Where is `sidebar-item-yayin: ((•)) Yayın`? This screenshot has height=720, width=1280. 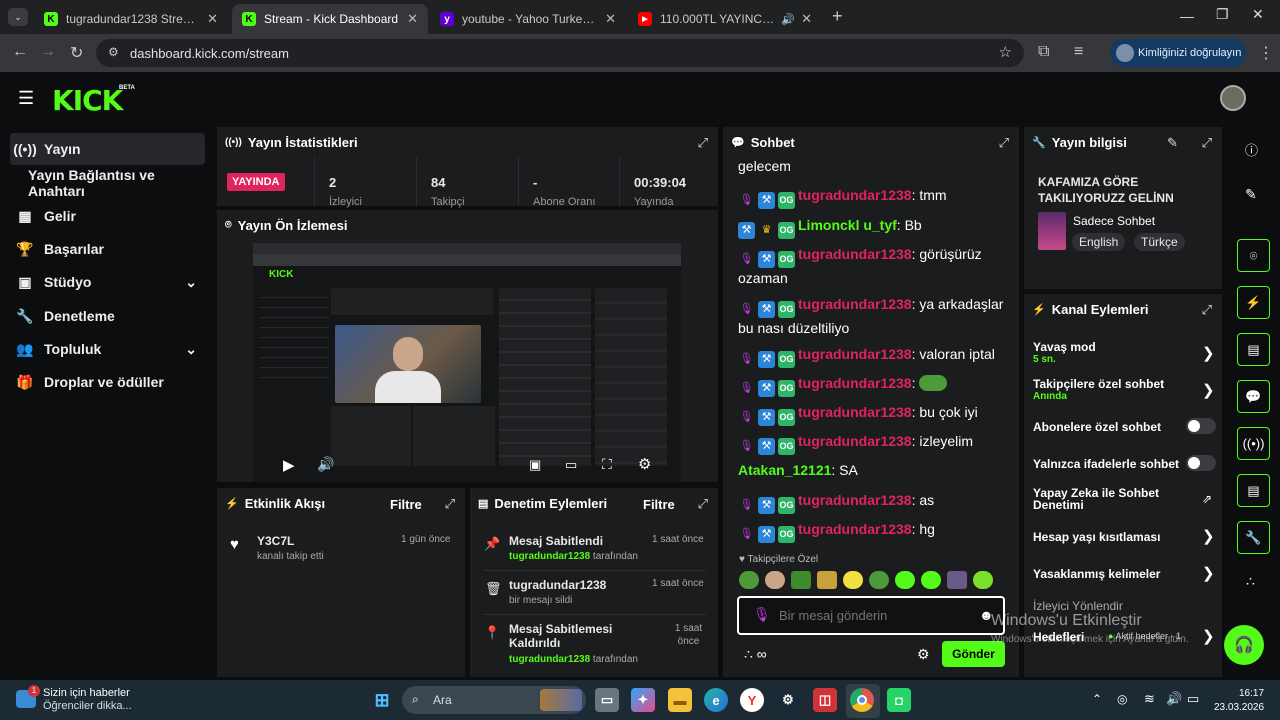
sidebar-item-yayin: ((•)) Yayın is located at coordinates (107, 149).